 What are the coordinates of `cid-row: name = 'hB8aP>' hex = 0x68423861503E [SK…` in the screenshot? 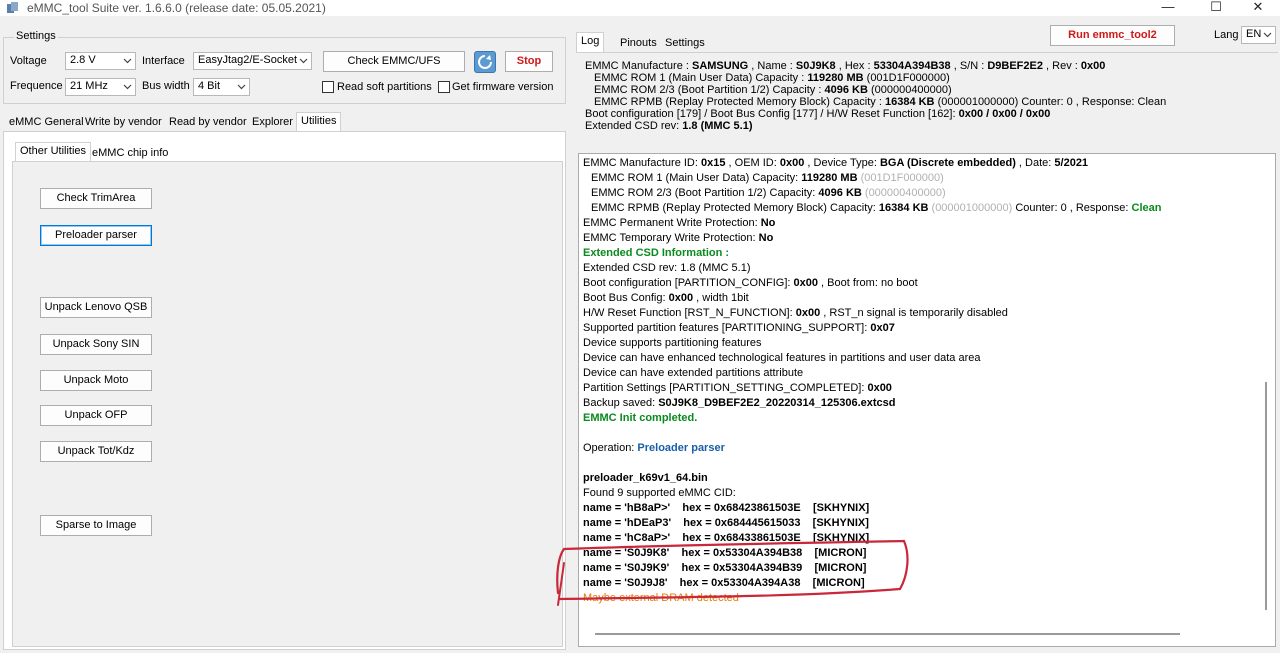 It's located at (726, 508).